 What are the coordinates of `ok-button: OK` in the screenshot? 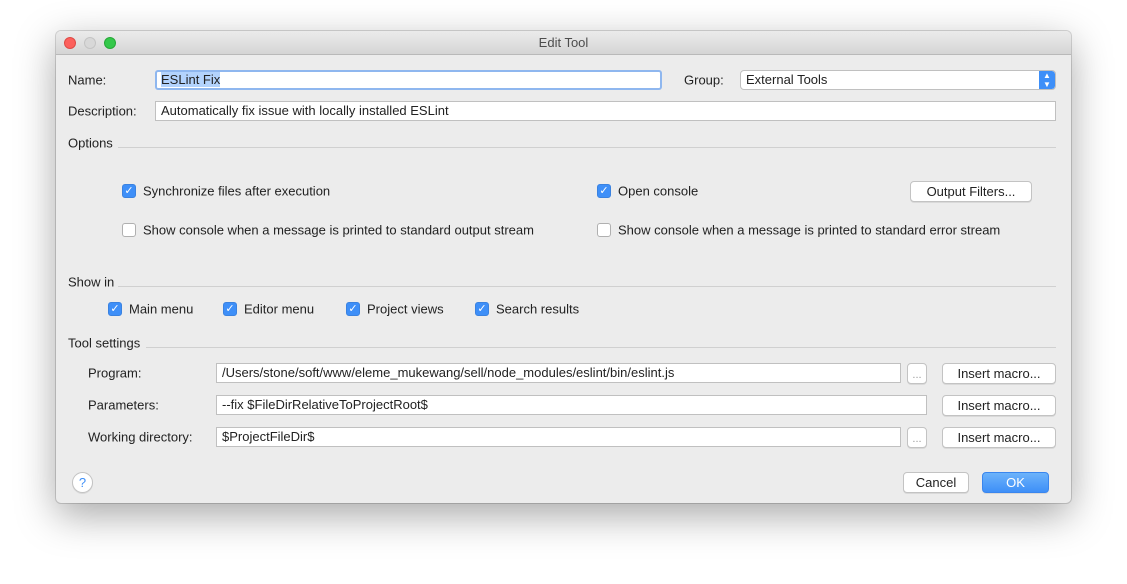 It's located at (1015, 482).